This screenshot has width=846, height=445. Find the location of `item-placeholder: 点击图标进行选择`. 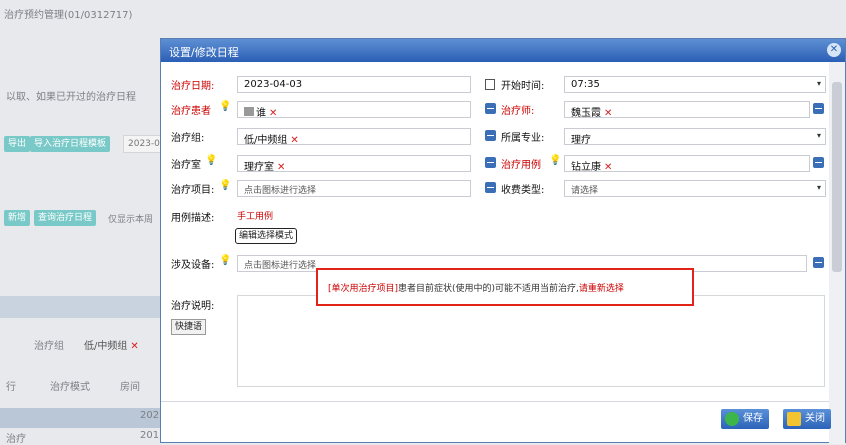

item-placeholder: 点击图标进行选择 is located at coordinates (280, 191).